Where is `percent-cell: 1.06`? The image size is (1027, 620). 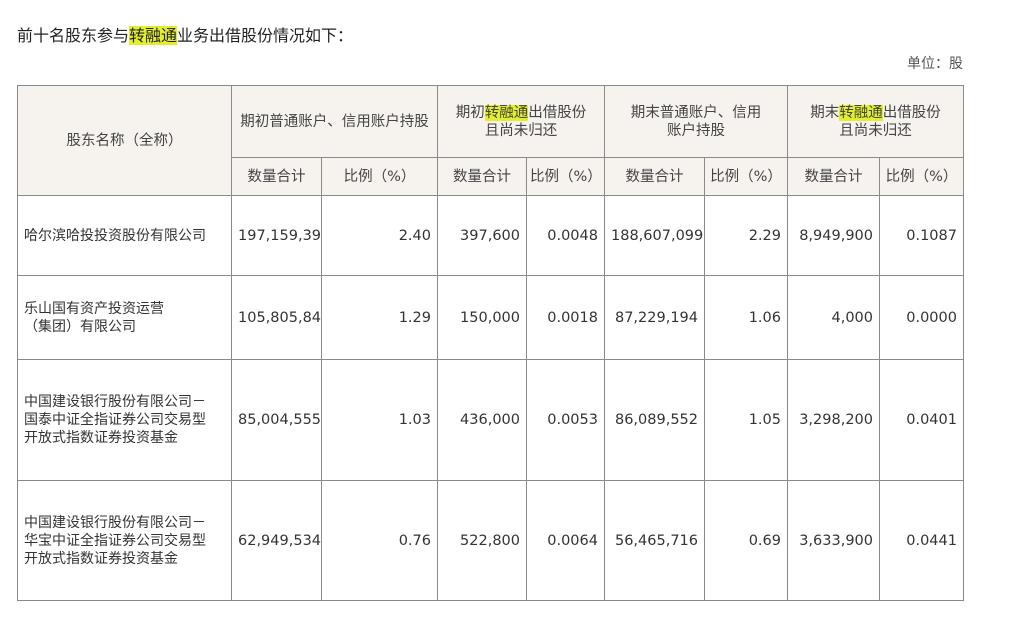
percent-cell: 1.06 is located at coordinates (746, 317).